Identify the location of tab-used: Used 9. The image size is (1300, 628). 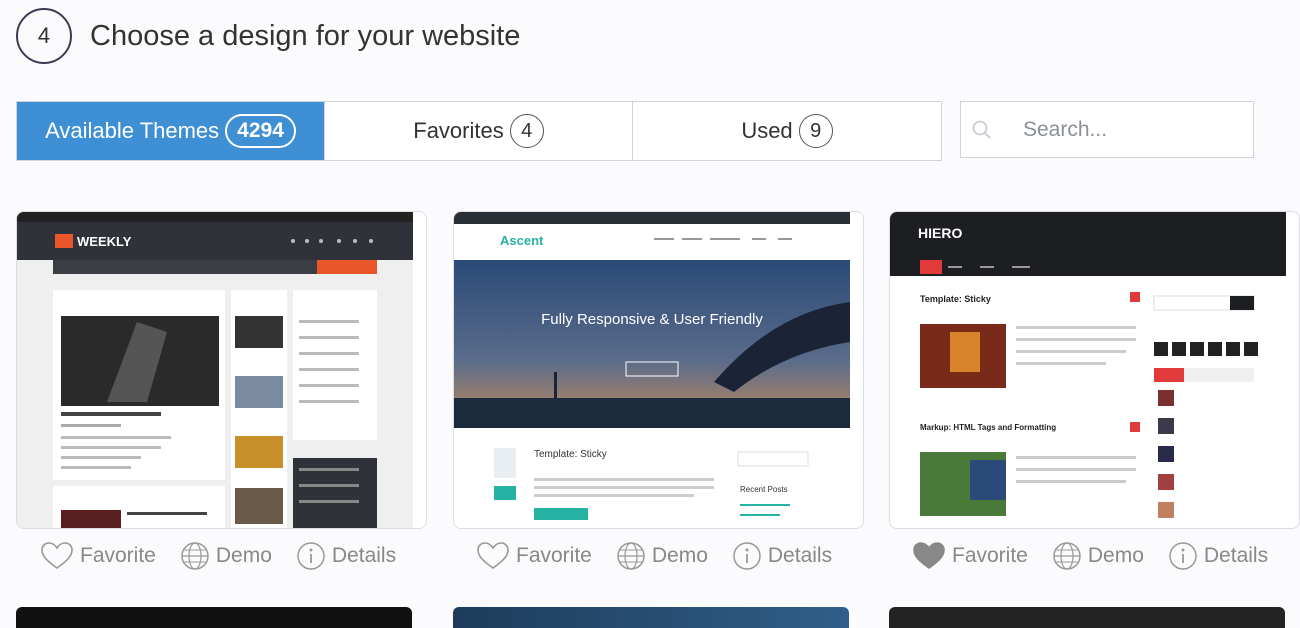
(787, 131).